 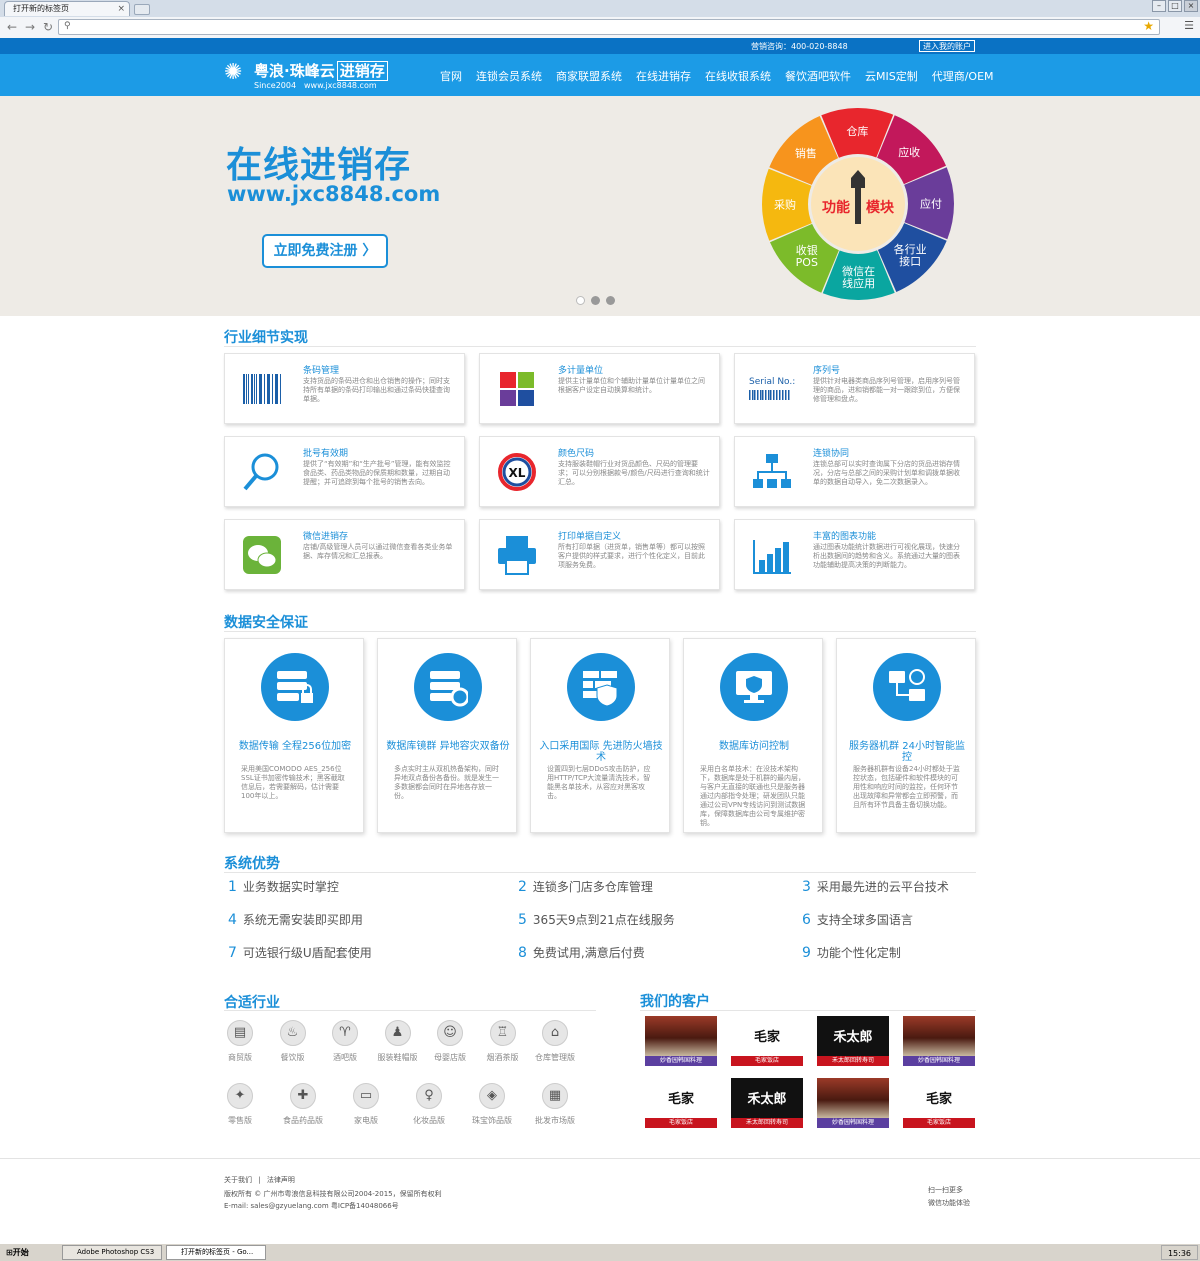 What do you see at coordinates (281, 1180) in the screenshot?
I see `footer-link-legal: 法律声明` at bounding box center [281, 1180].